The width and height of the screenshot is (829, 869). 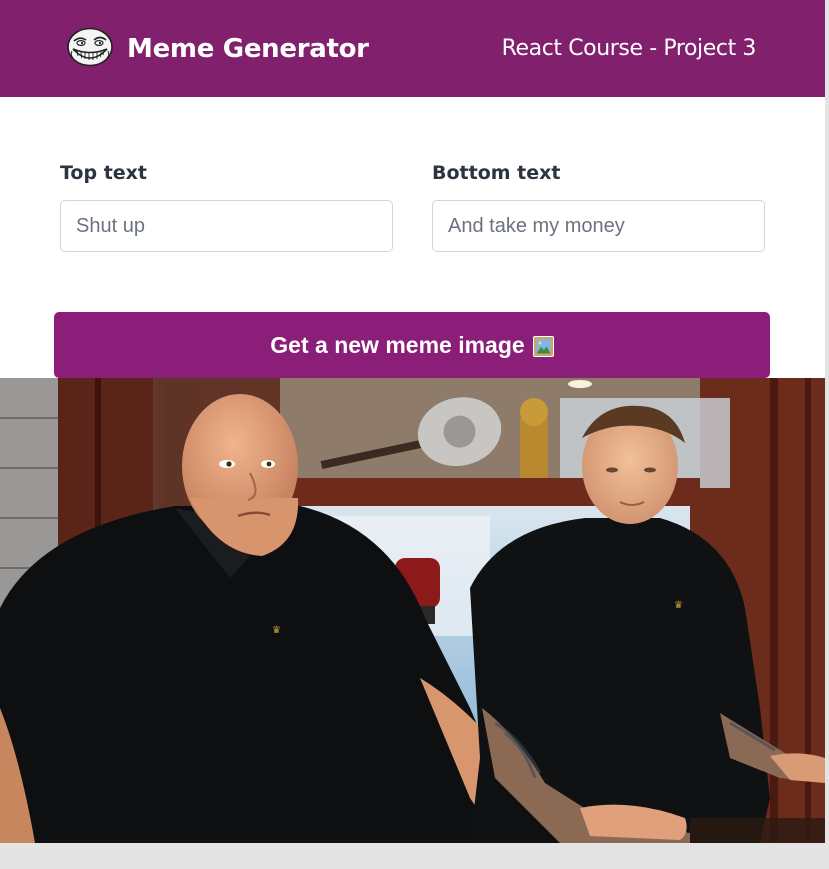 I want to click on troll-face-icon, so click(x=90, y=47).